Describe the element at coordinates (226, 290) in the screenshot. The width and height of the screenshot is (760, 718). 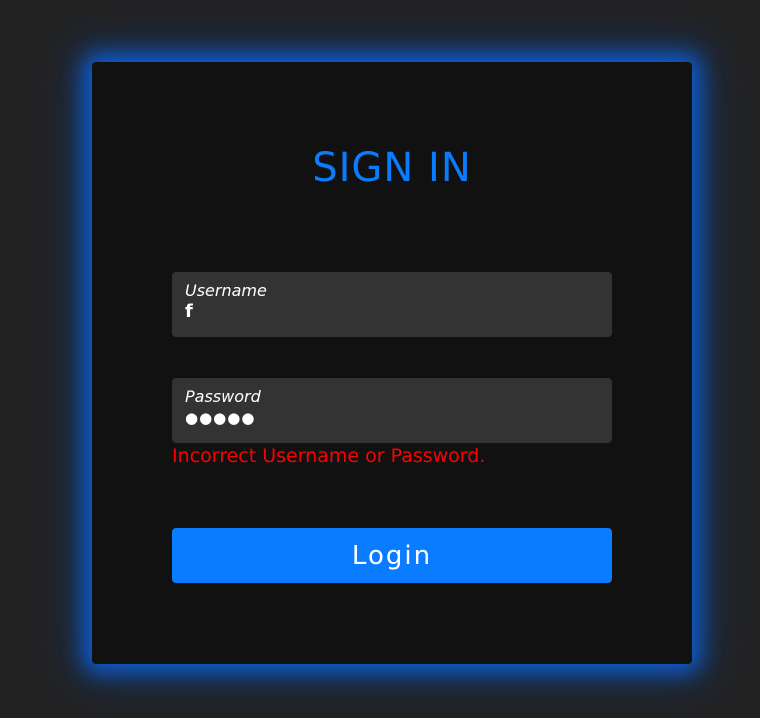
I see `username-label: Username` at that location.